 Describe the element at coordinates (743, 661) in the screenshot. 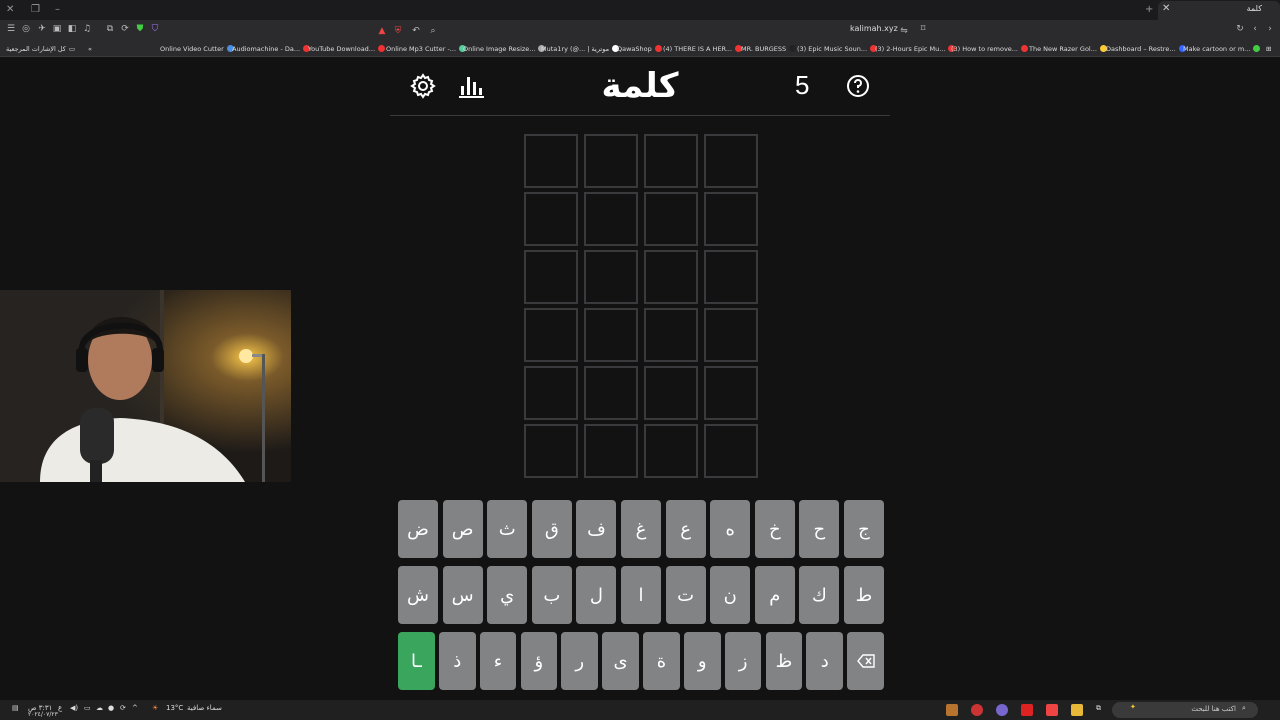

I see `letter-key: ز` at that location.